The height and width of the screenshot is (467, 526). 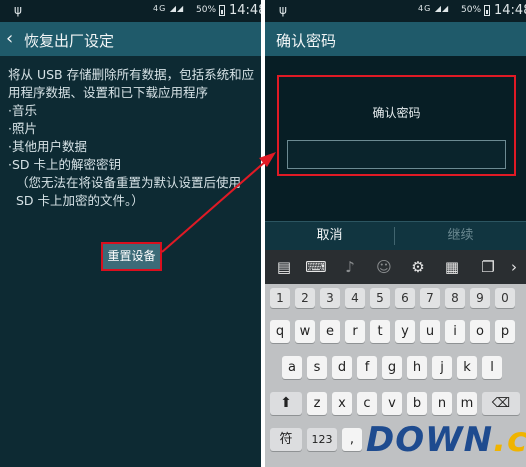 I want to click on annotation-arrow, so click(x=218, y=202).